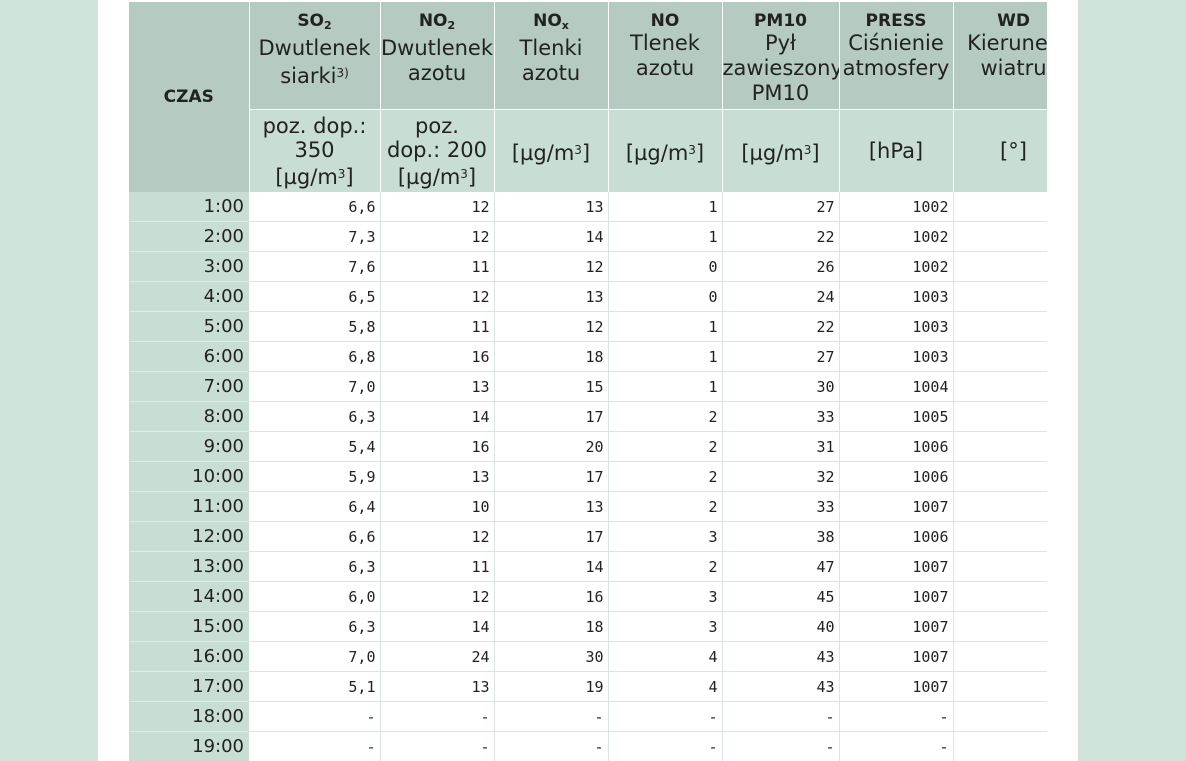 This screenshot has height=761, width=1186. Describe the element at coordinates (896, 150) in the screenshot. I see `unit-header: [hPa]` at that location.